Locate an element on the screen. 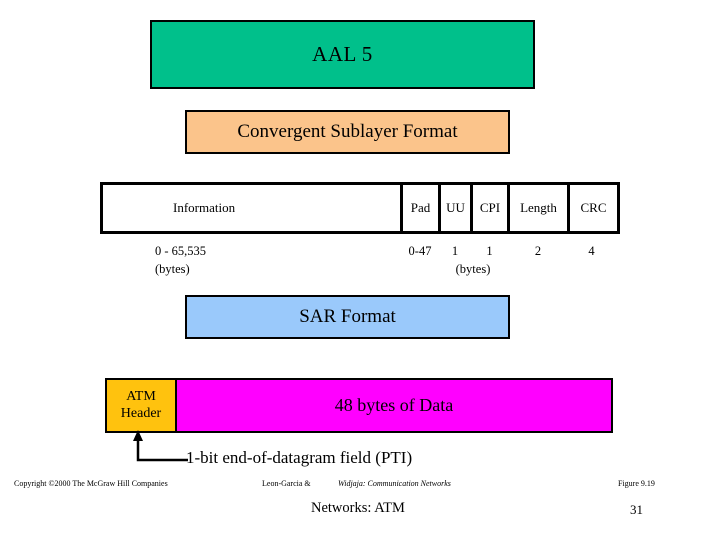  field-cell-uu: UU is located at coordinates (457, 208).